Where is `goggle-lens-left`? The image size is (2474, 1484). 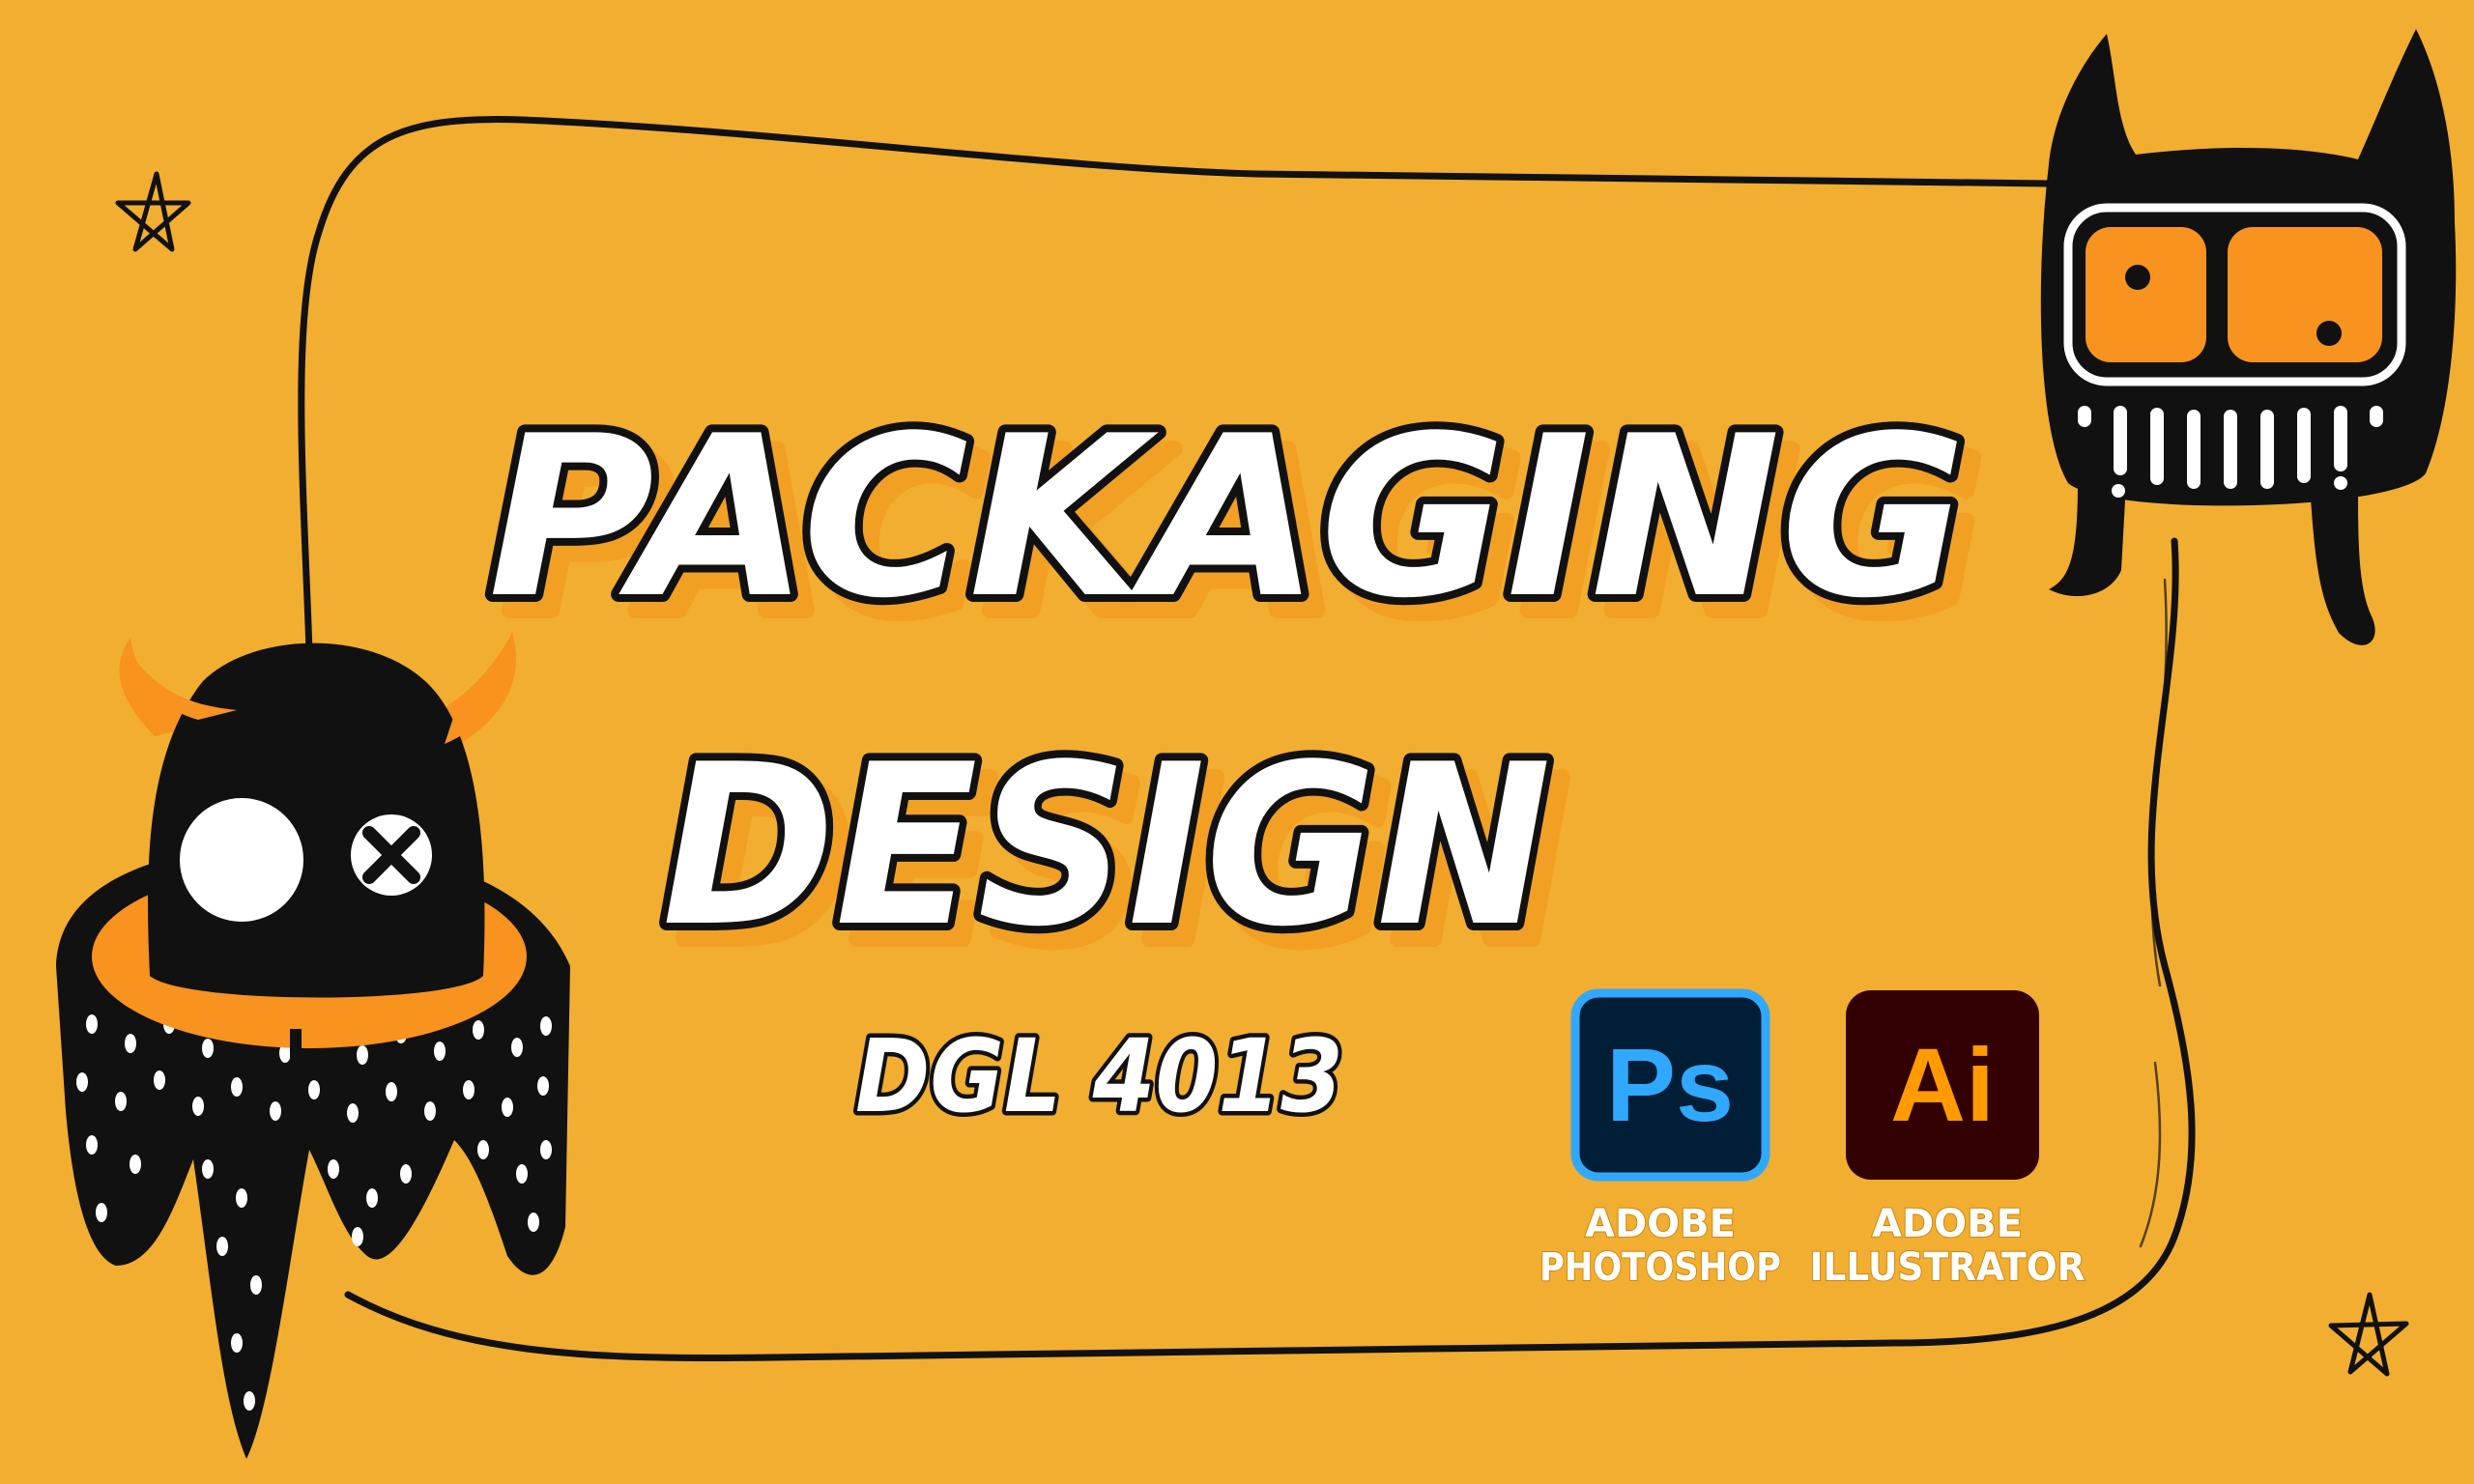
goggle-lens-left is located at coordinates (2146, 295).